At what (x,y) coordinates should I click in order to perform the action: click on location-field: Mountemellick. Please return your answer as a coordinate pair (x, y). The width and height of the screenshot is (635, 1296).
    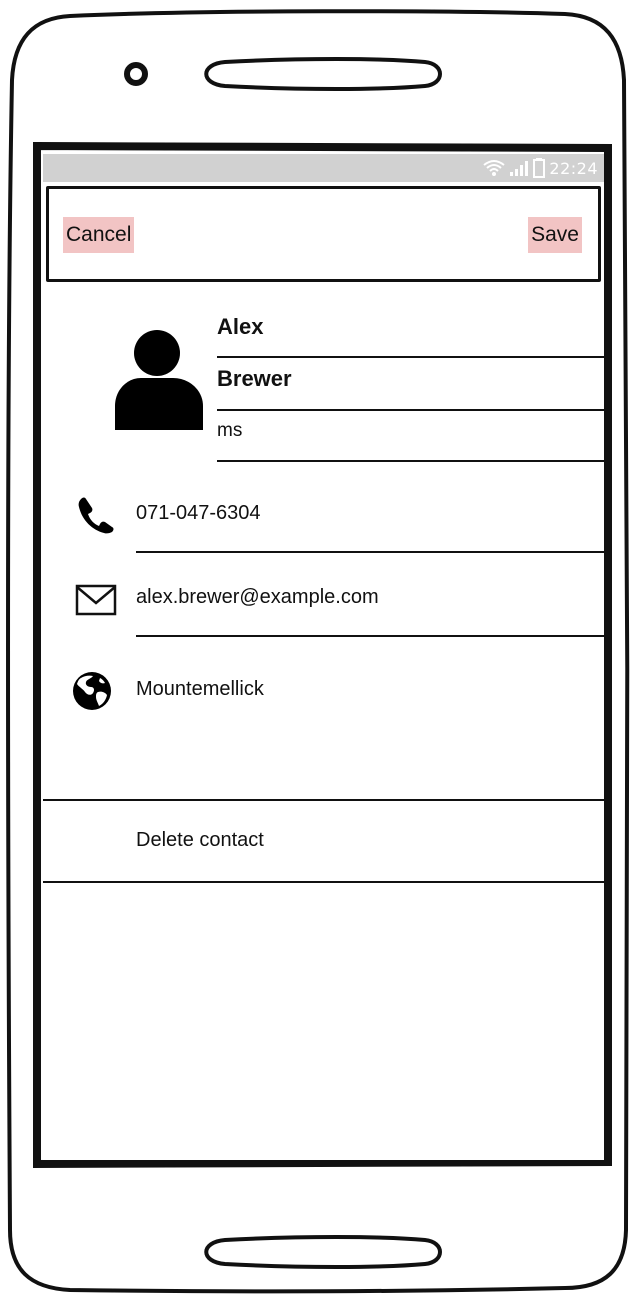
    Looking at the image, I should click on (200, 689).